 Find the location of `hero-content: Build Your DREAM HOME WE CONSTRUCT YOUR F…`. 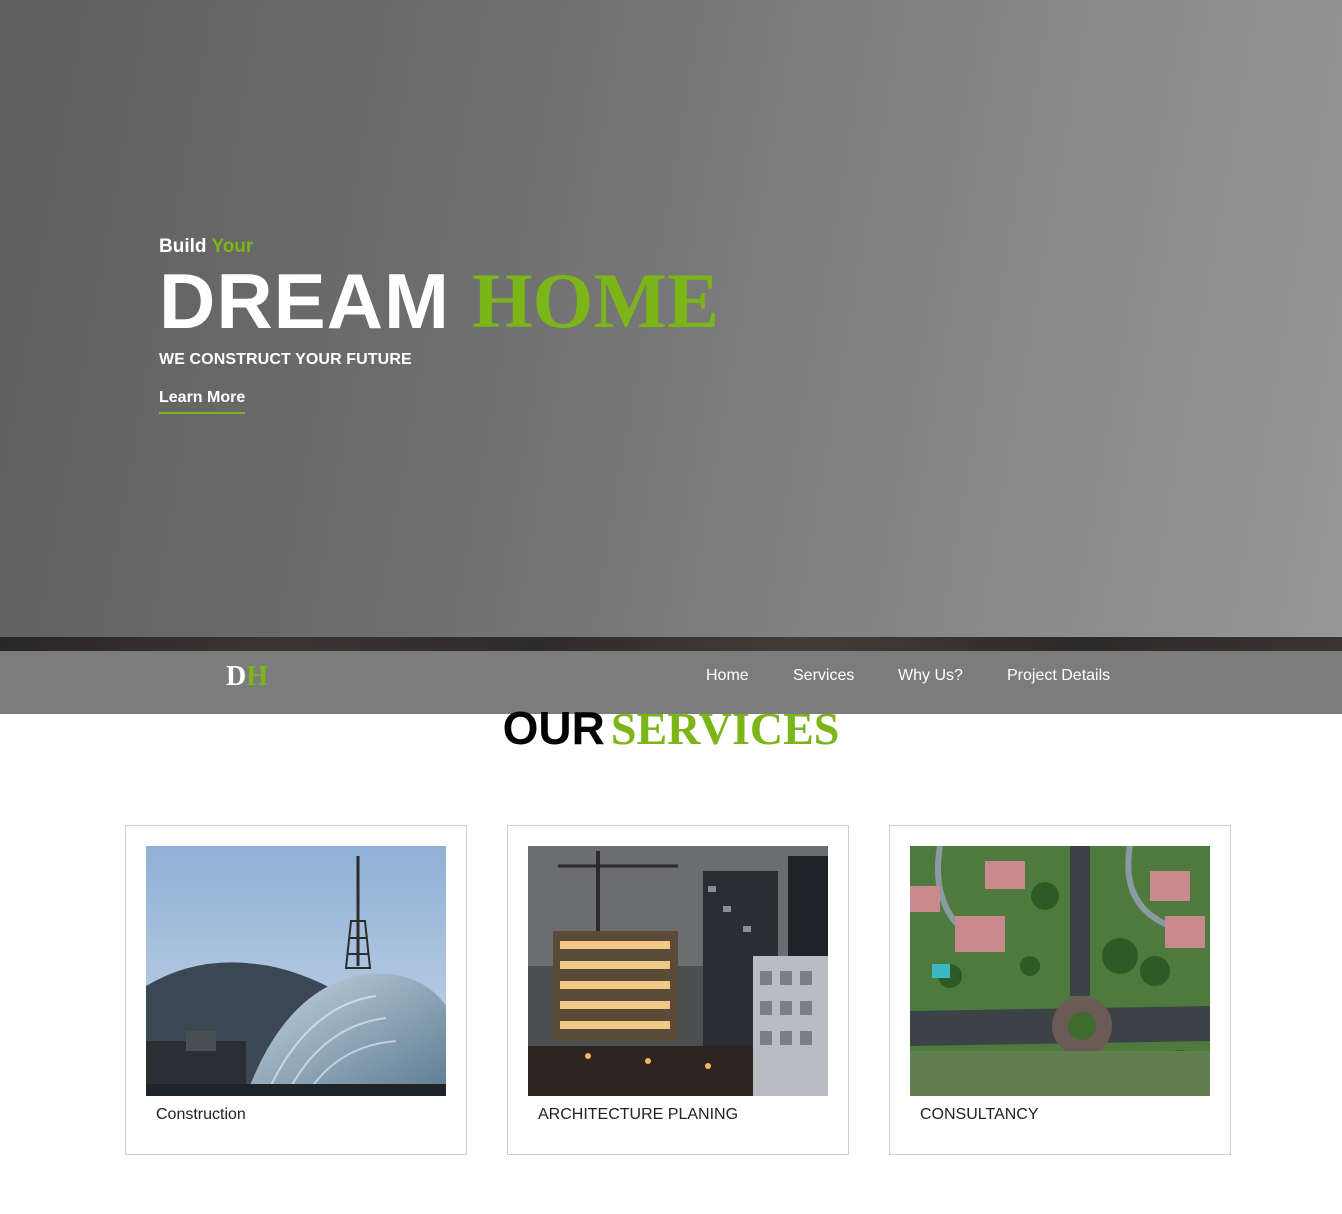

hero-content: Build Your DREAM HOME WE CONSTRUCT YOUR F… is located at coordinates (439, 325).